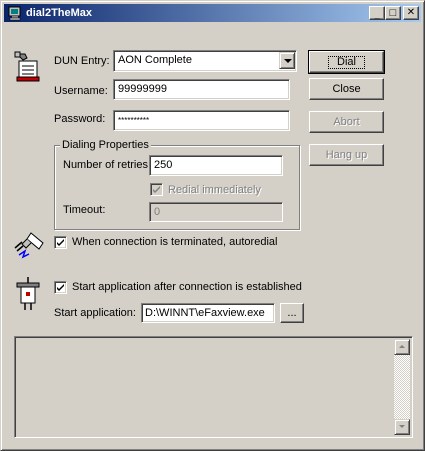  I want to click on close-button-label: Close, so click(346, 89).